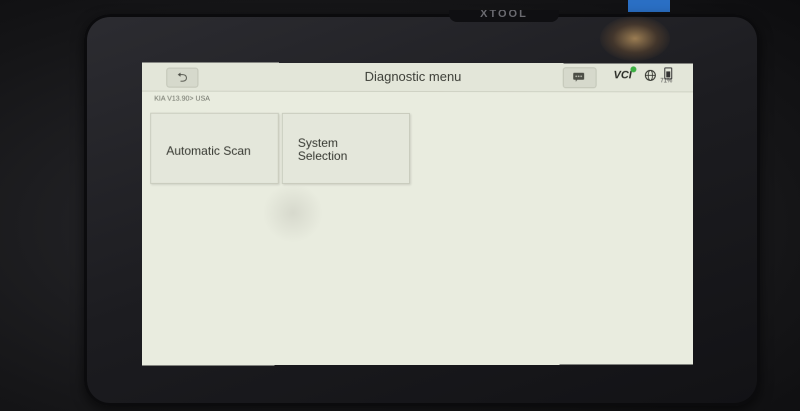  I want to click on battery-percent: 71%, so click(666, 81).